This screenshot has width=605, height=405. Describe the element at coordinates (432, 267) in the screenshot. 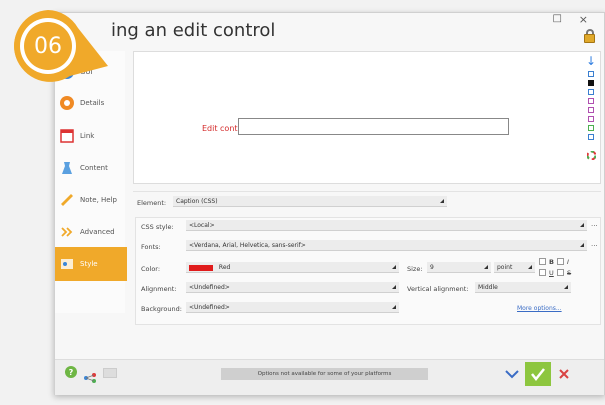

I see `size-value: 9` at that location.